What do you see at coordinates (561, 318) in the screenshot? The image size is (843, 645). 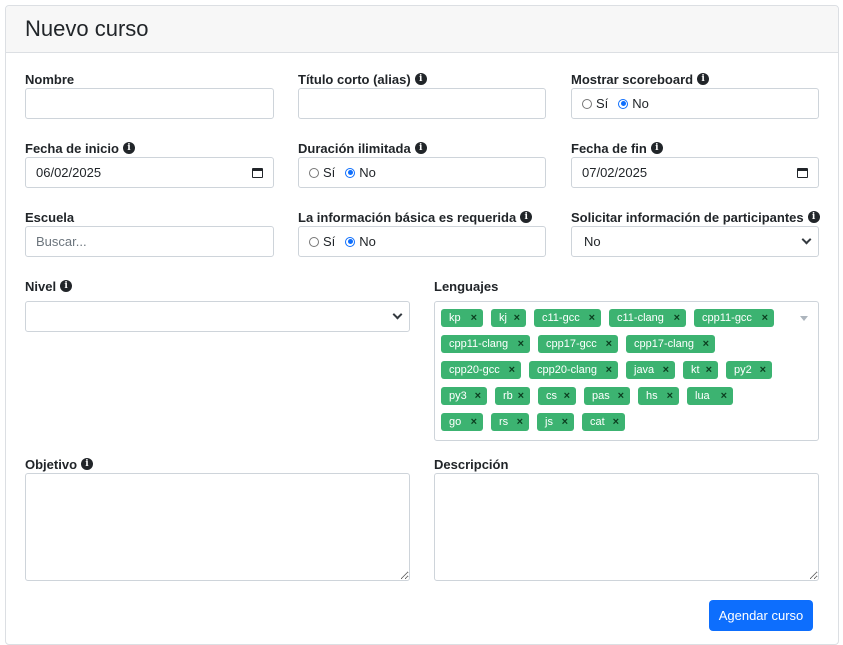 I see `language-tag-label: c11-gcc` at bounding box center [561, 318].